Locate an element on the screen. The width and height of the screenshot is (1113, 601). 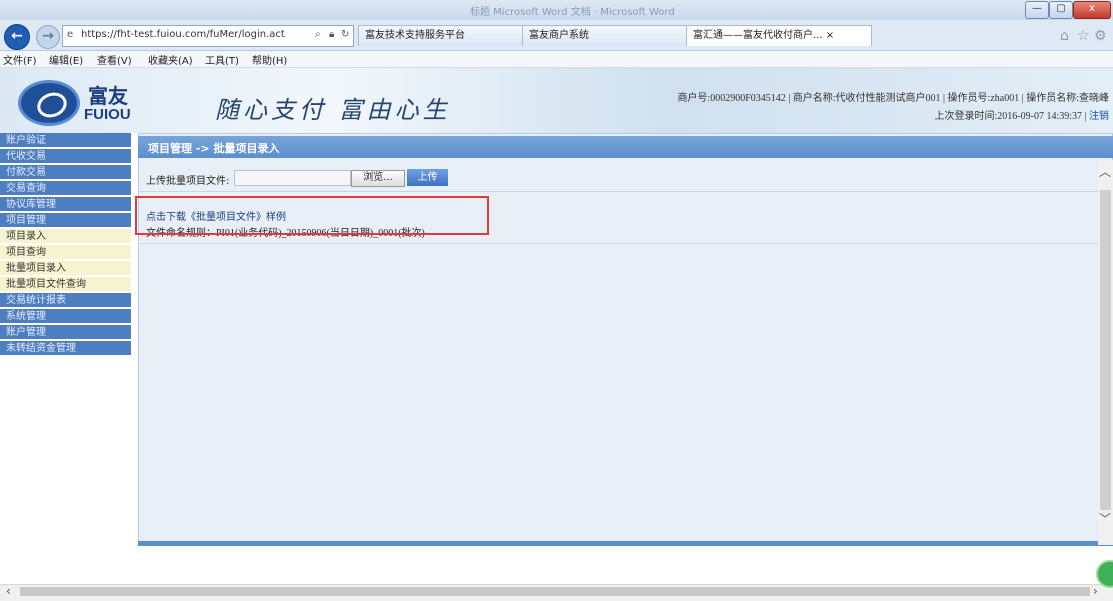
logo-english: FUIOU is located at coordinates (107, 114).